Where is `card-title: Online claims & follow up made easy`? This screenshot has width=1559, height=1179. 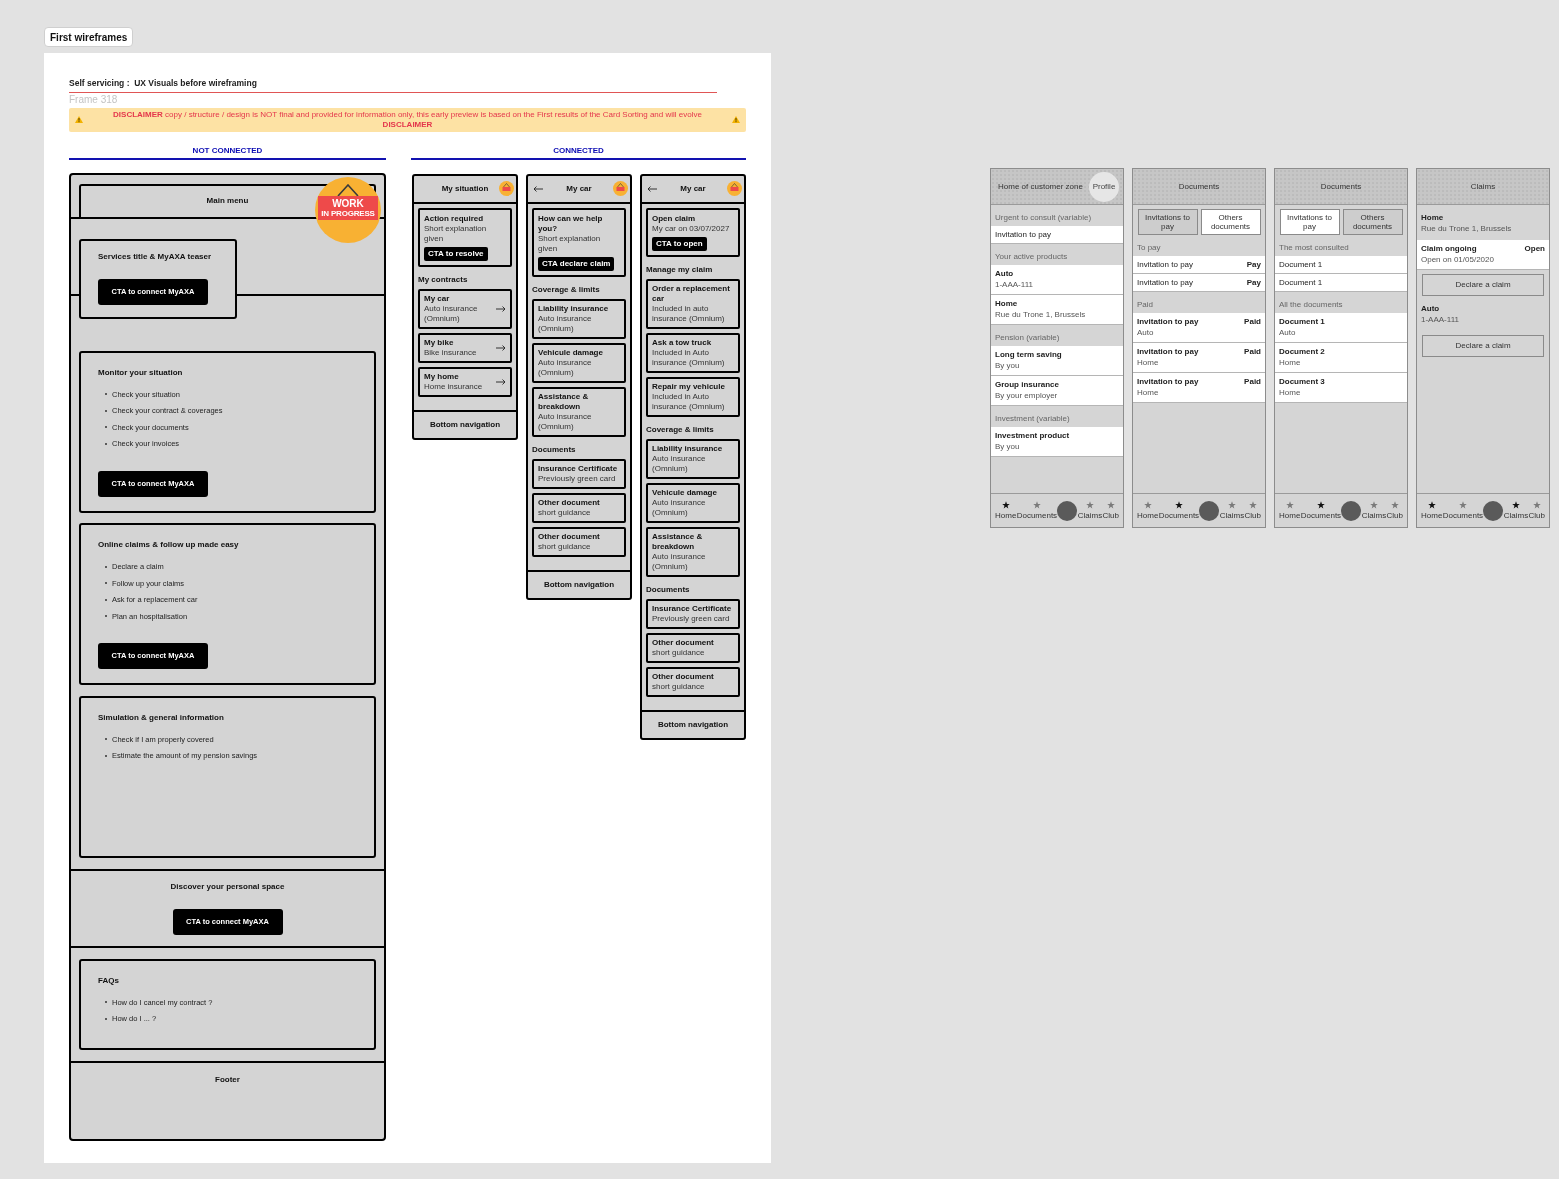
card-title: Online claims & follow up made easy is located at coordinates (168, 545).